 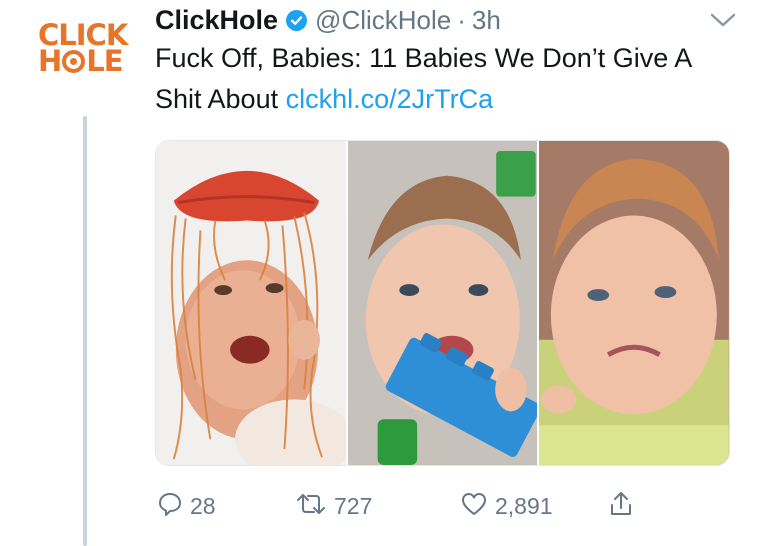 What do you see at coordinates (50, 61) in the screenshot?
I see `avatar-logo-h: H` at bounding box center [50, 61].